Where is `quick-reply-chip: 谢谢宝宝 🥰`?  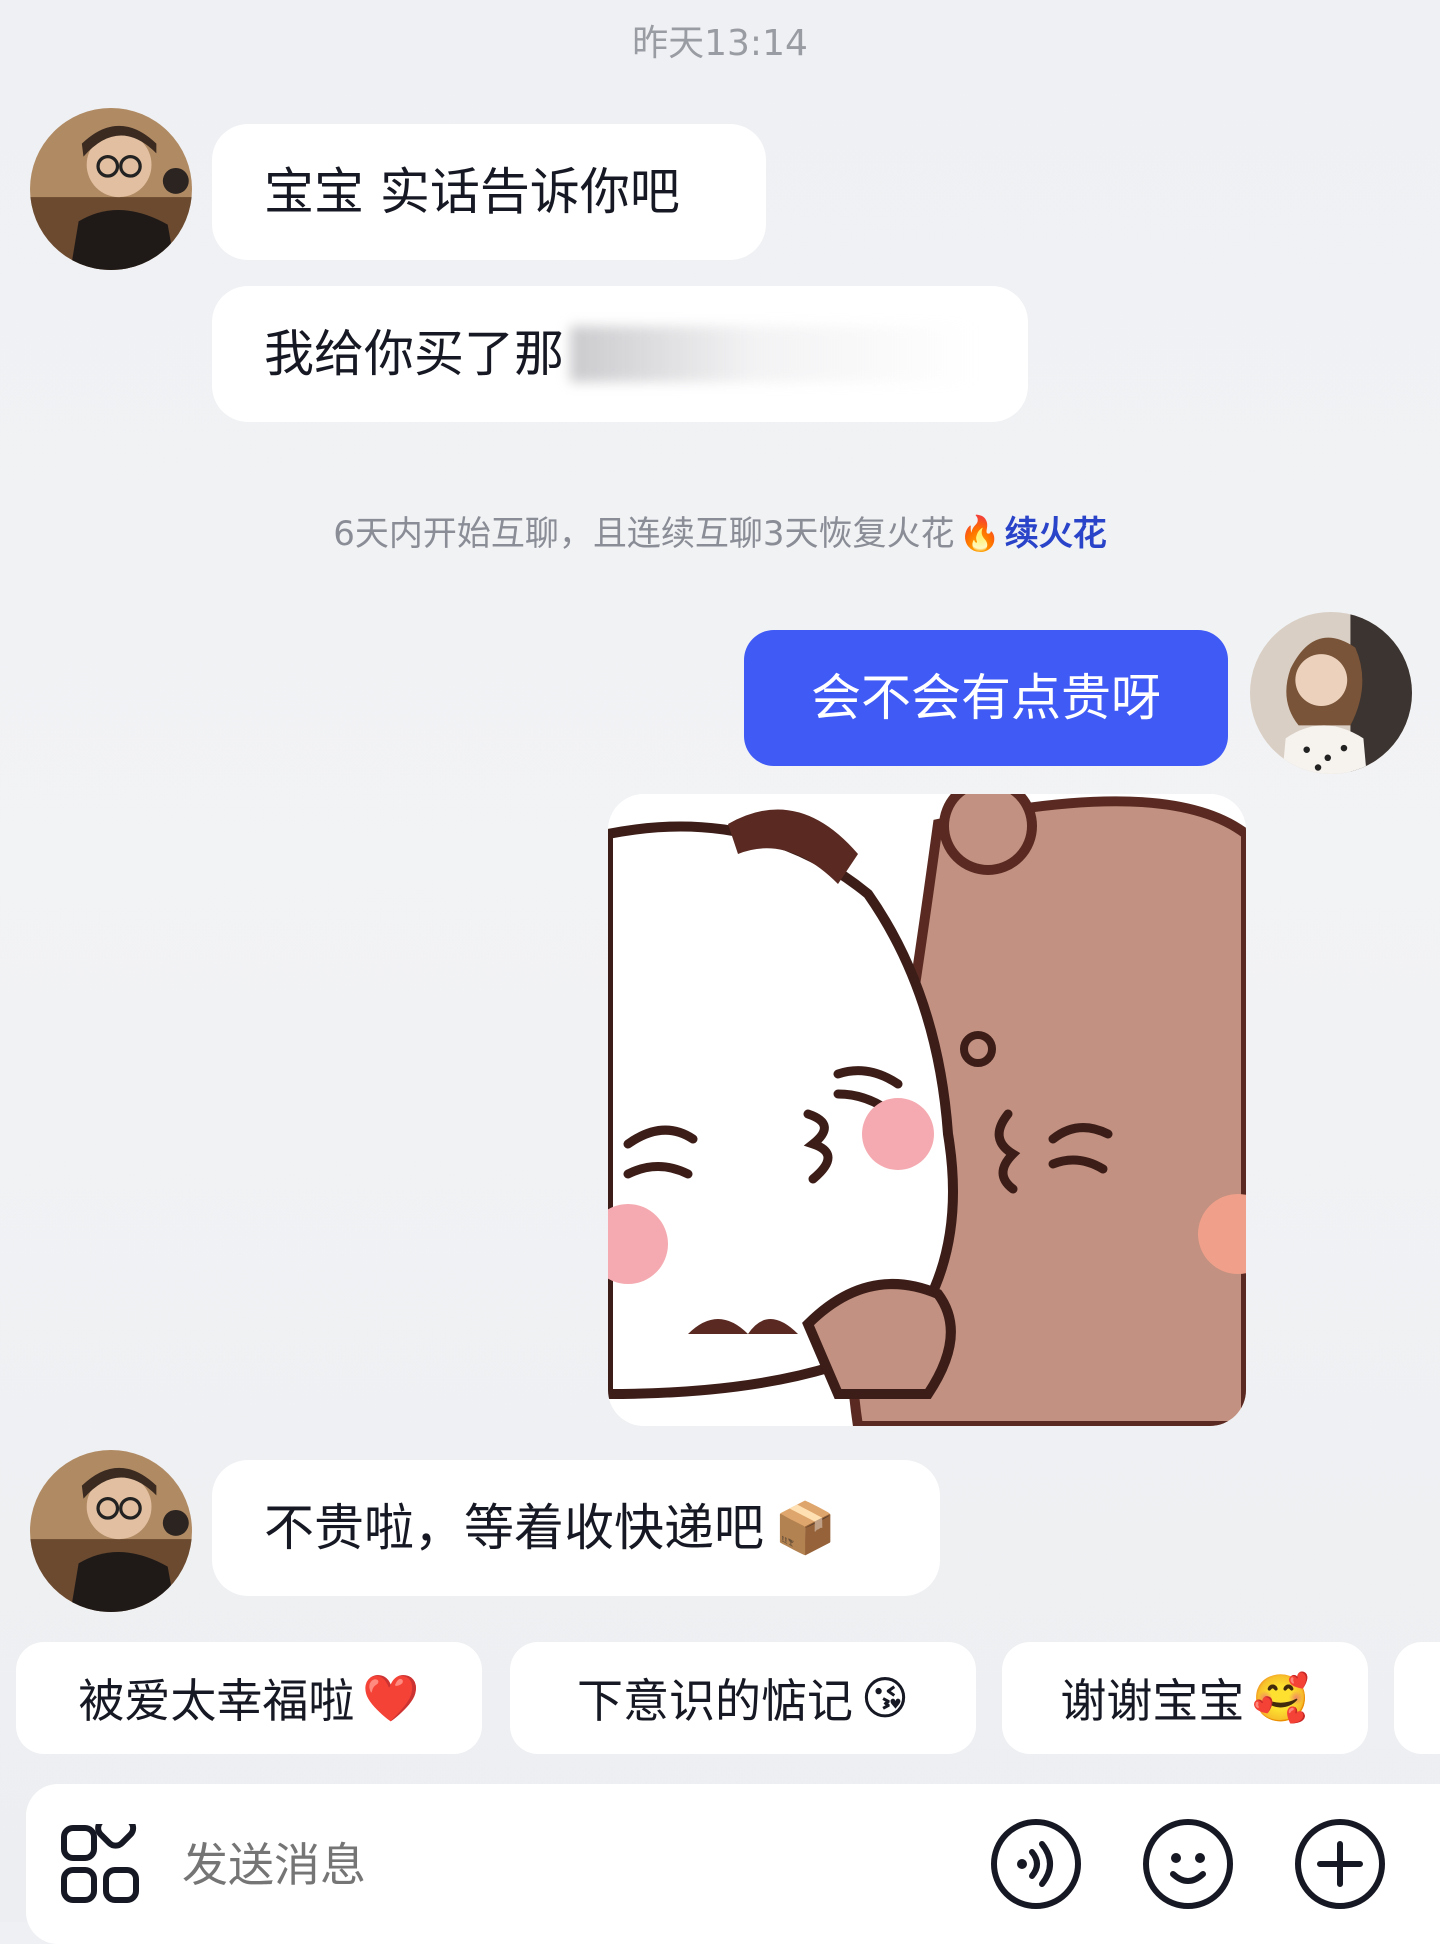
quick-reply-chip: 谢谢宝宝 🥰 is located at coordinates (1185, 1698).